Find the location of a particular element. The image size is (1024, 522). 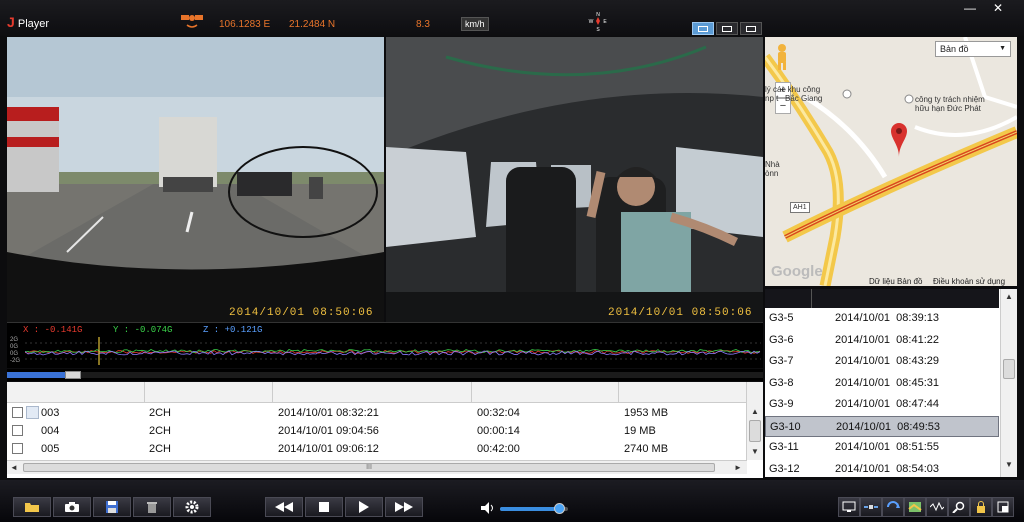

delete-button is located at coordinates (152, 507).